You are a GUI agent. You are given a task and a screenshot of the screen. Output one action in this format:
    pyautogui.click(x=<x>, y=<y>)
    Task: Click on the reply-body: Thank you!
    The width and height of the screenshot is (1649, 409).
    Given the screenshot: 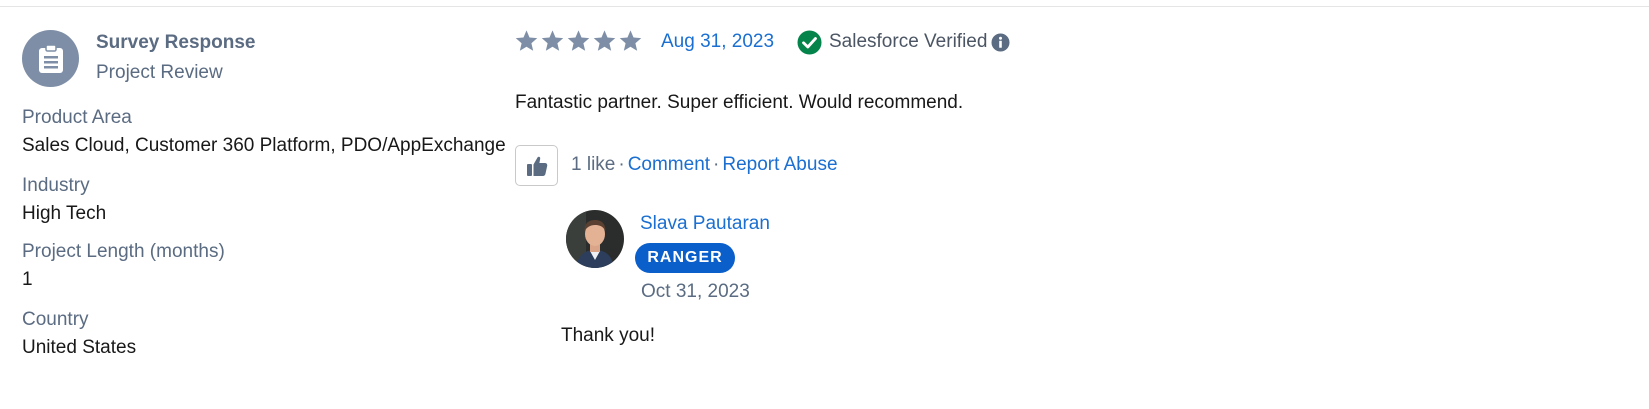 What is the action you would take?
    pyautogui.click(x=608, y=335)
    